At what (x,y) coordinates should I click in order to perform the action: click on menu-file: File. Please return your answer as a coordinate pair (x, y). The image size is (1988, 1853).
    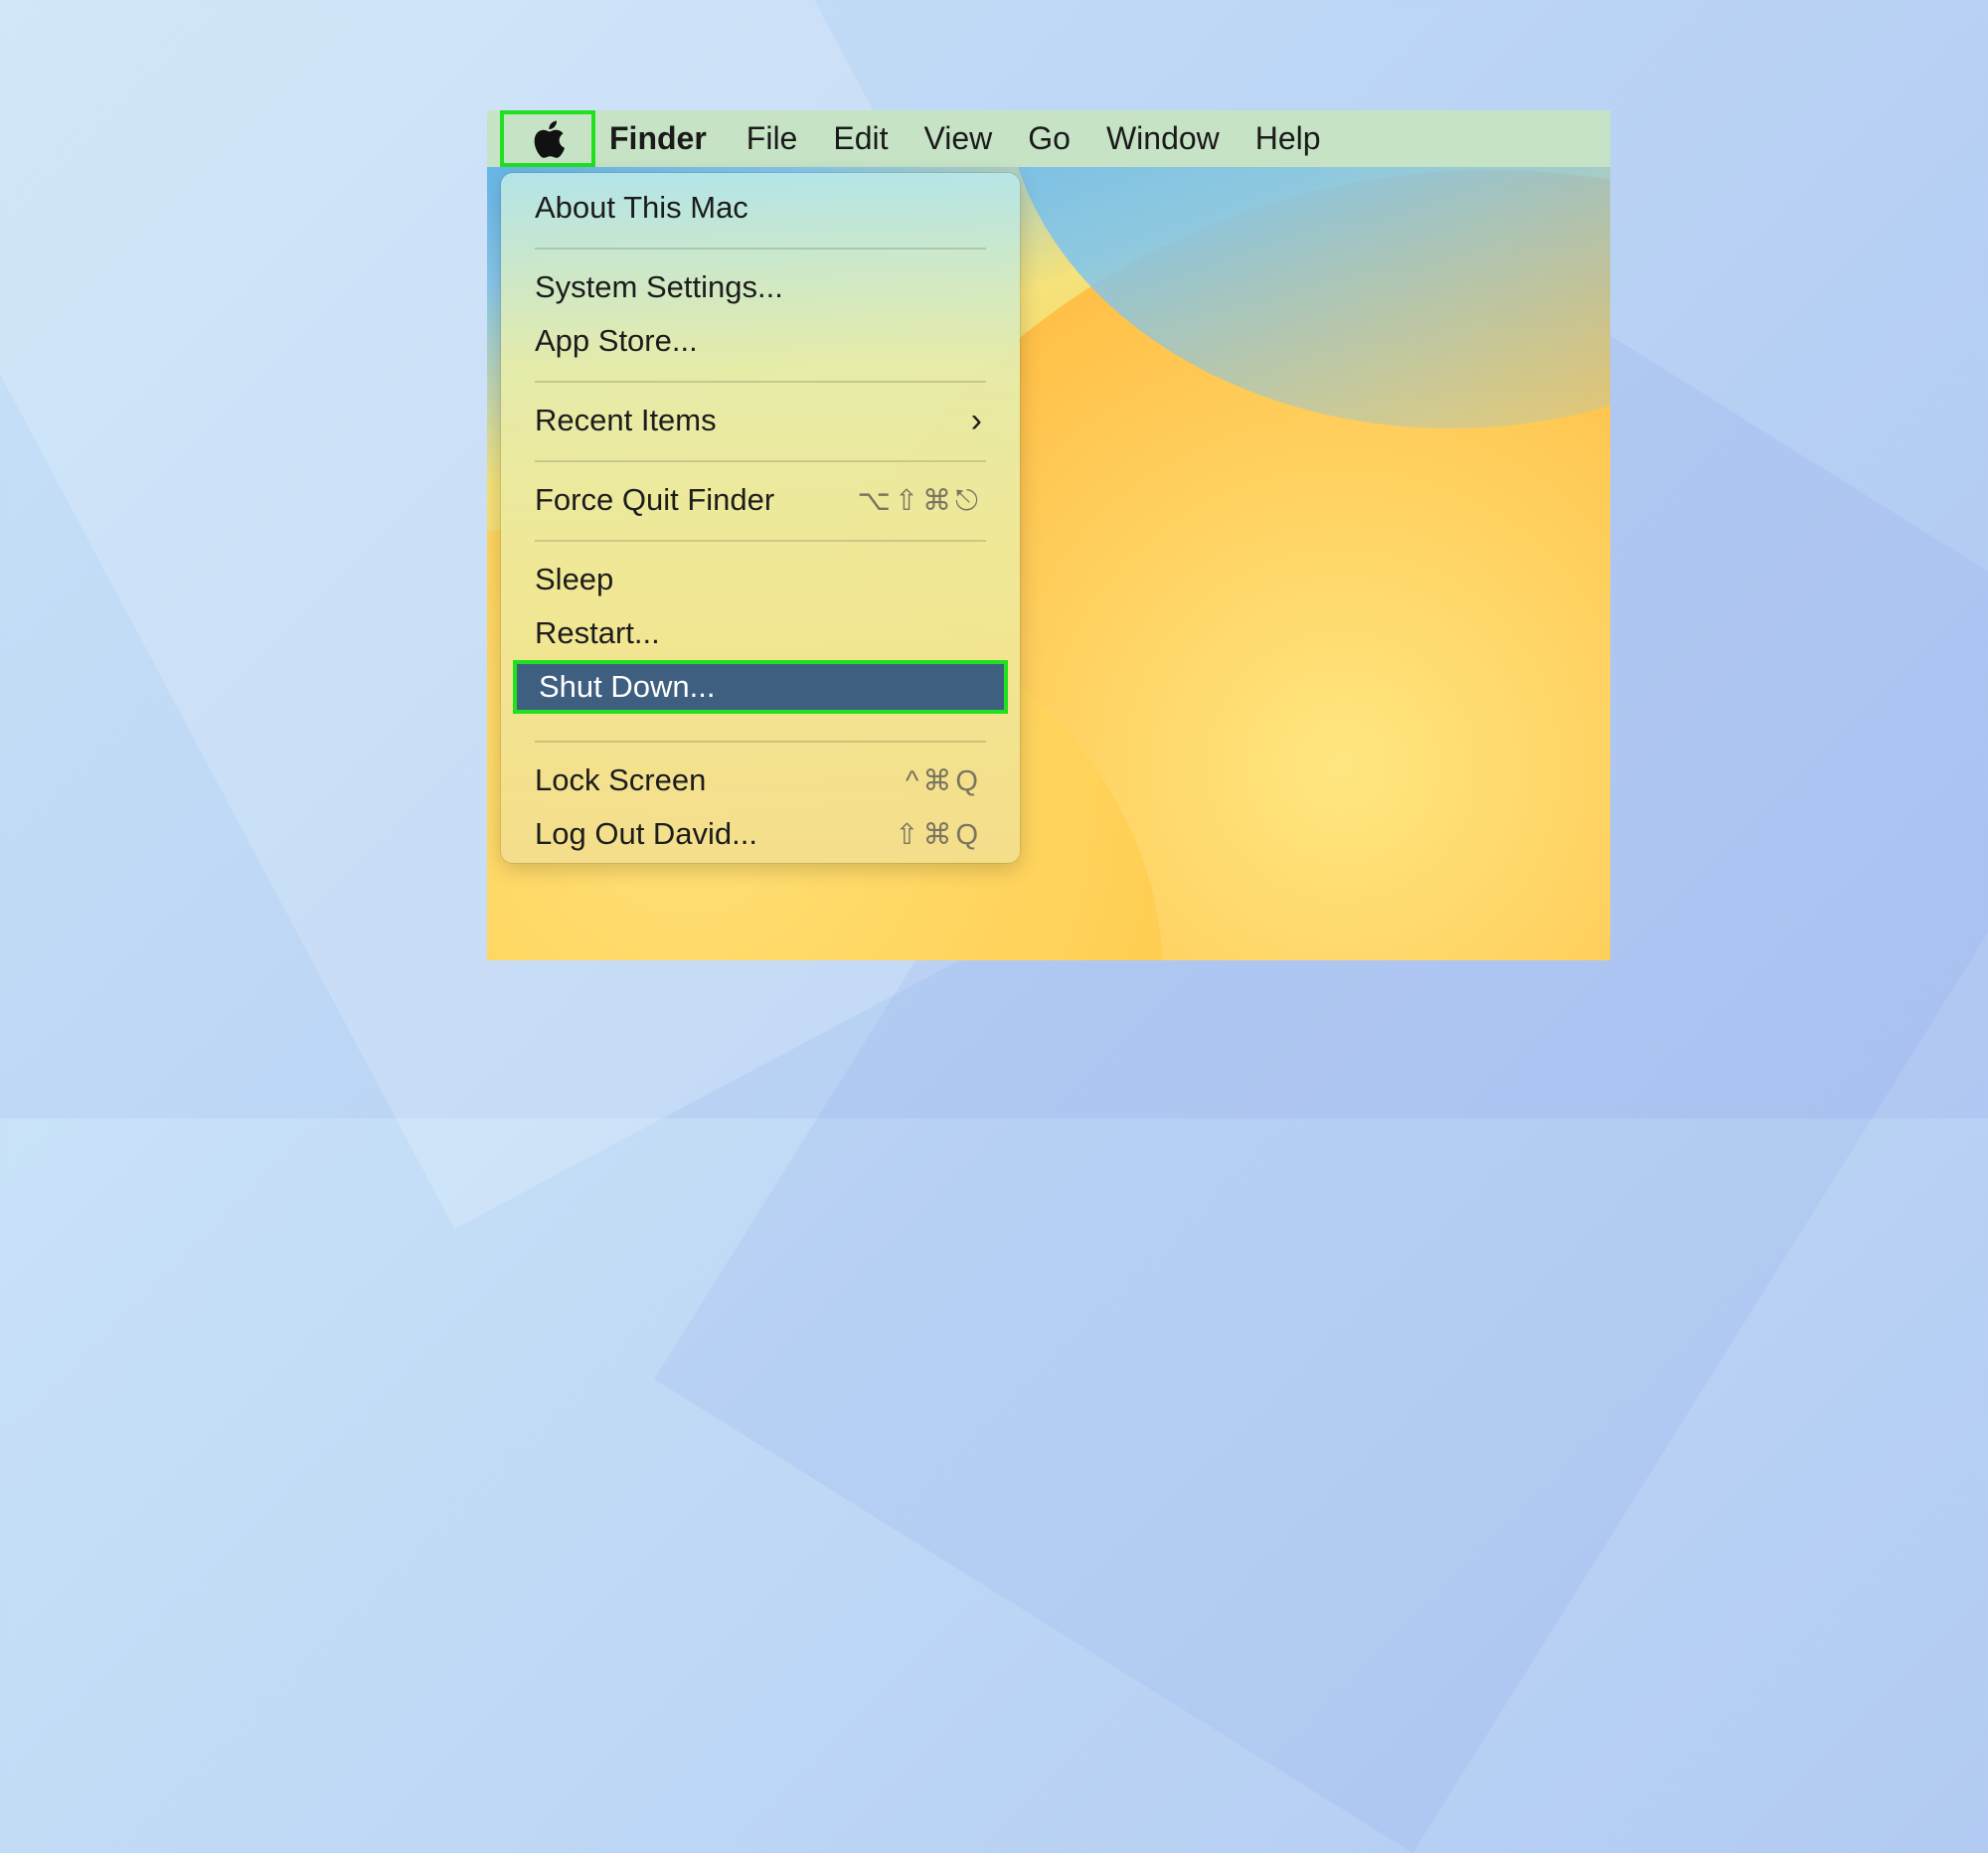
    Looking at the image, I should click on (783, 138).